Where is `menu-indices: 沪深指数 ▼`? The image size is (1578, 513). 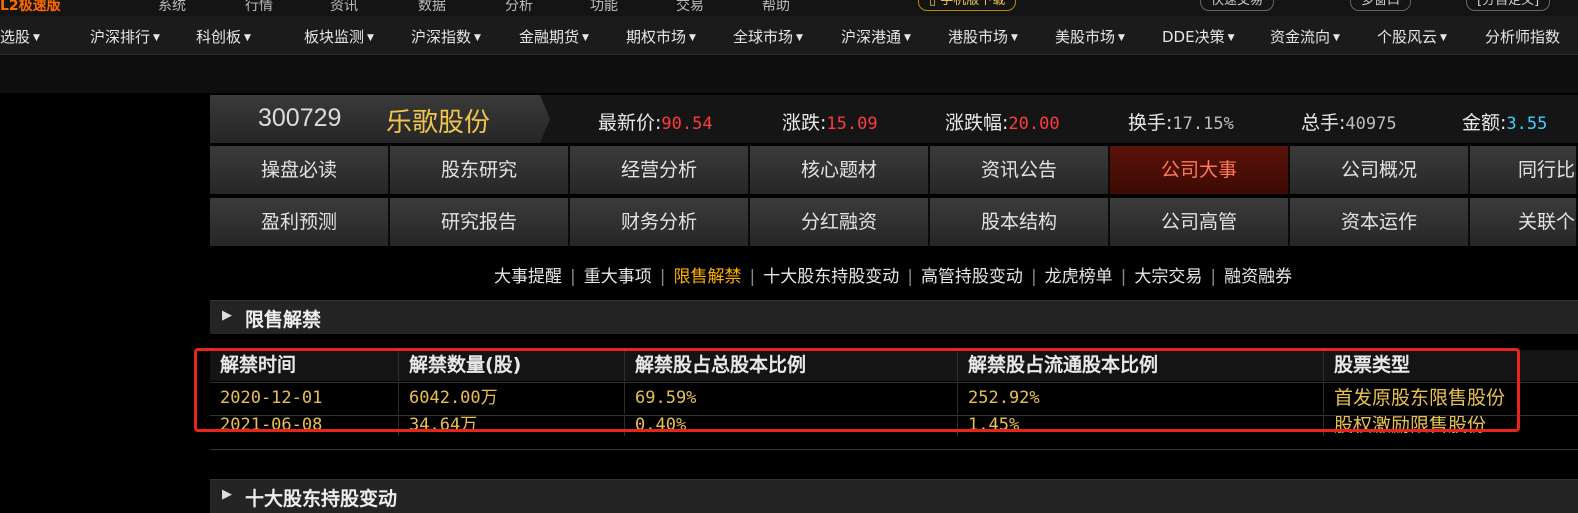 menu-indices: 沪深指数 ▼ is located at coordinates (446, 36).